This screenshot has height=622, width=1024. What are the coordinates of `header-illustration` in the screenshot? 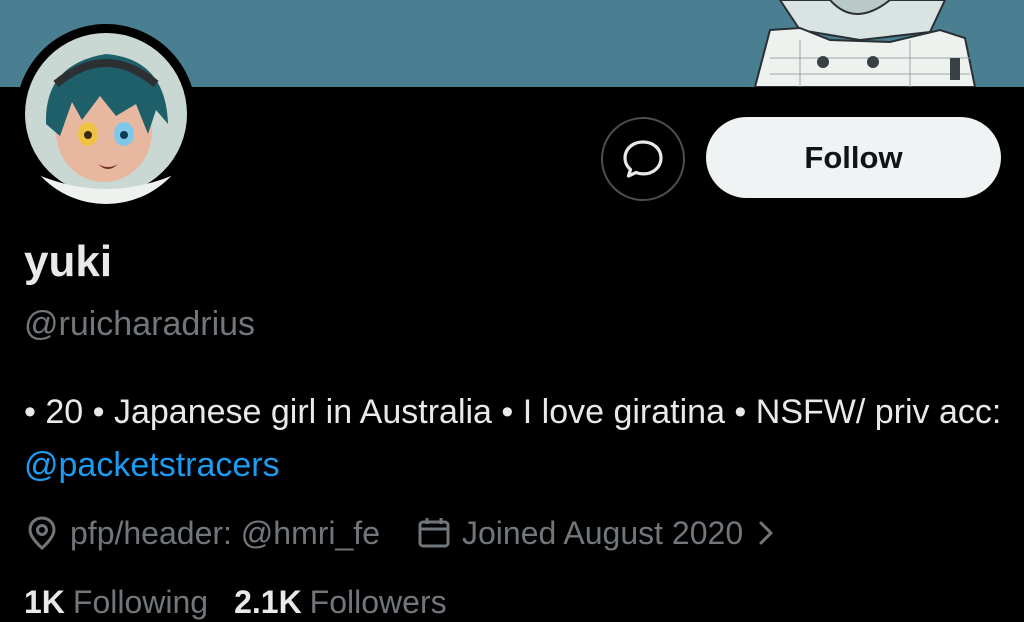 It's located at (865, 43).